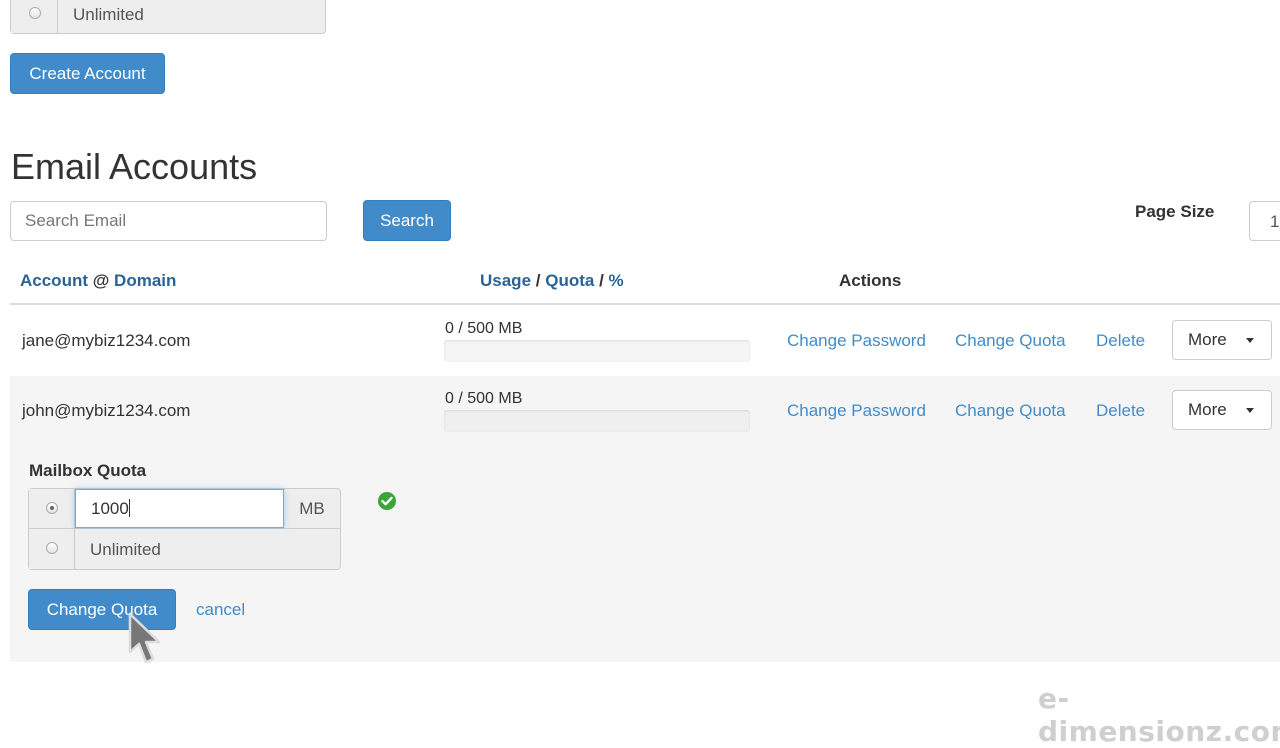 The image size is (1280, 748). I want to click on watermark: e-dimensionz.com, so click(1159, 715).